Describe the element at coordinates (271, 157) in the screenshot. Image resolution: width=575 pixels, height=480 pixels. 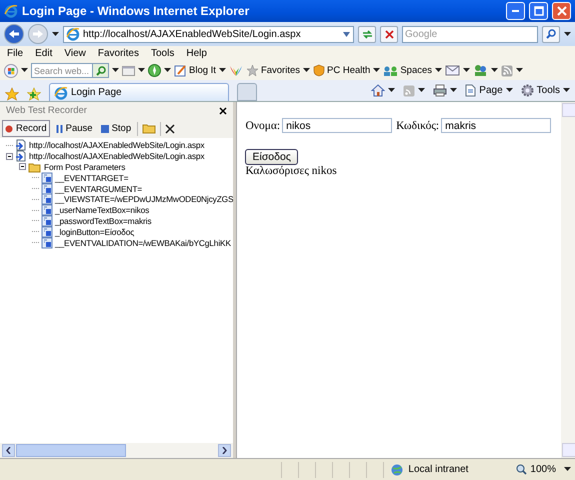
I see `login-button: Είσοδος` at that location.